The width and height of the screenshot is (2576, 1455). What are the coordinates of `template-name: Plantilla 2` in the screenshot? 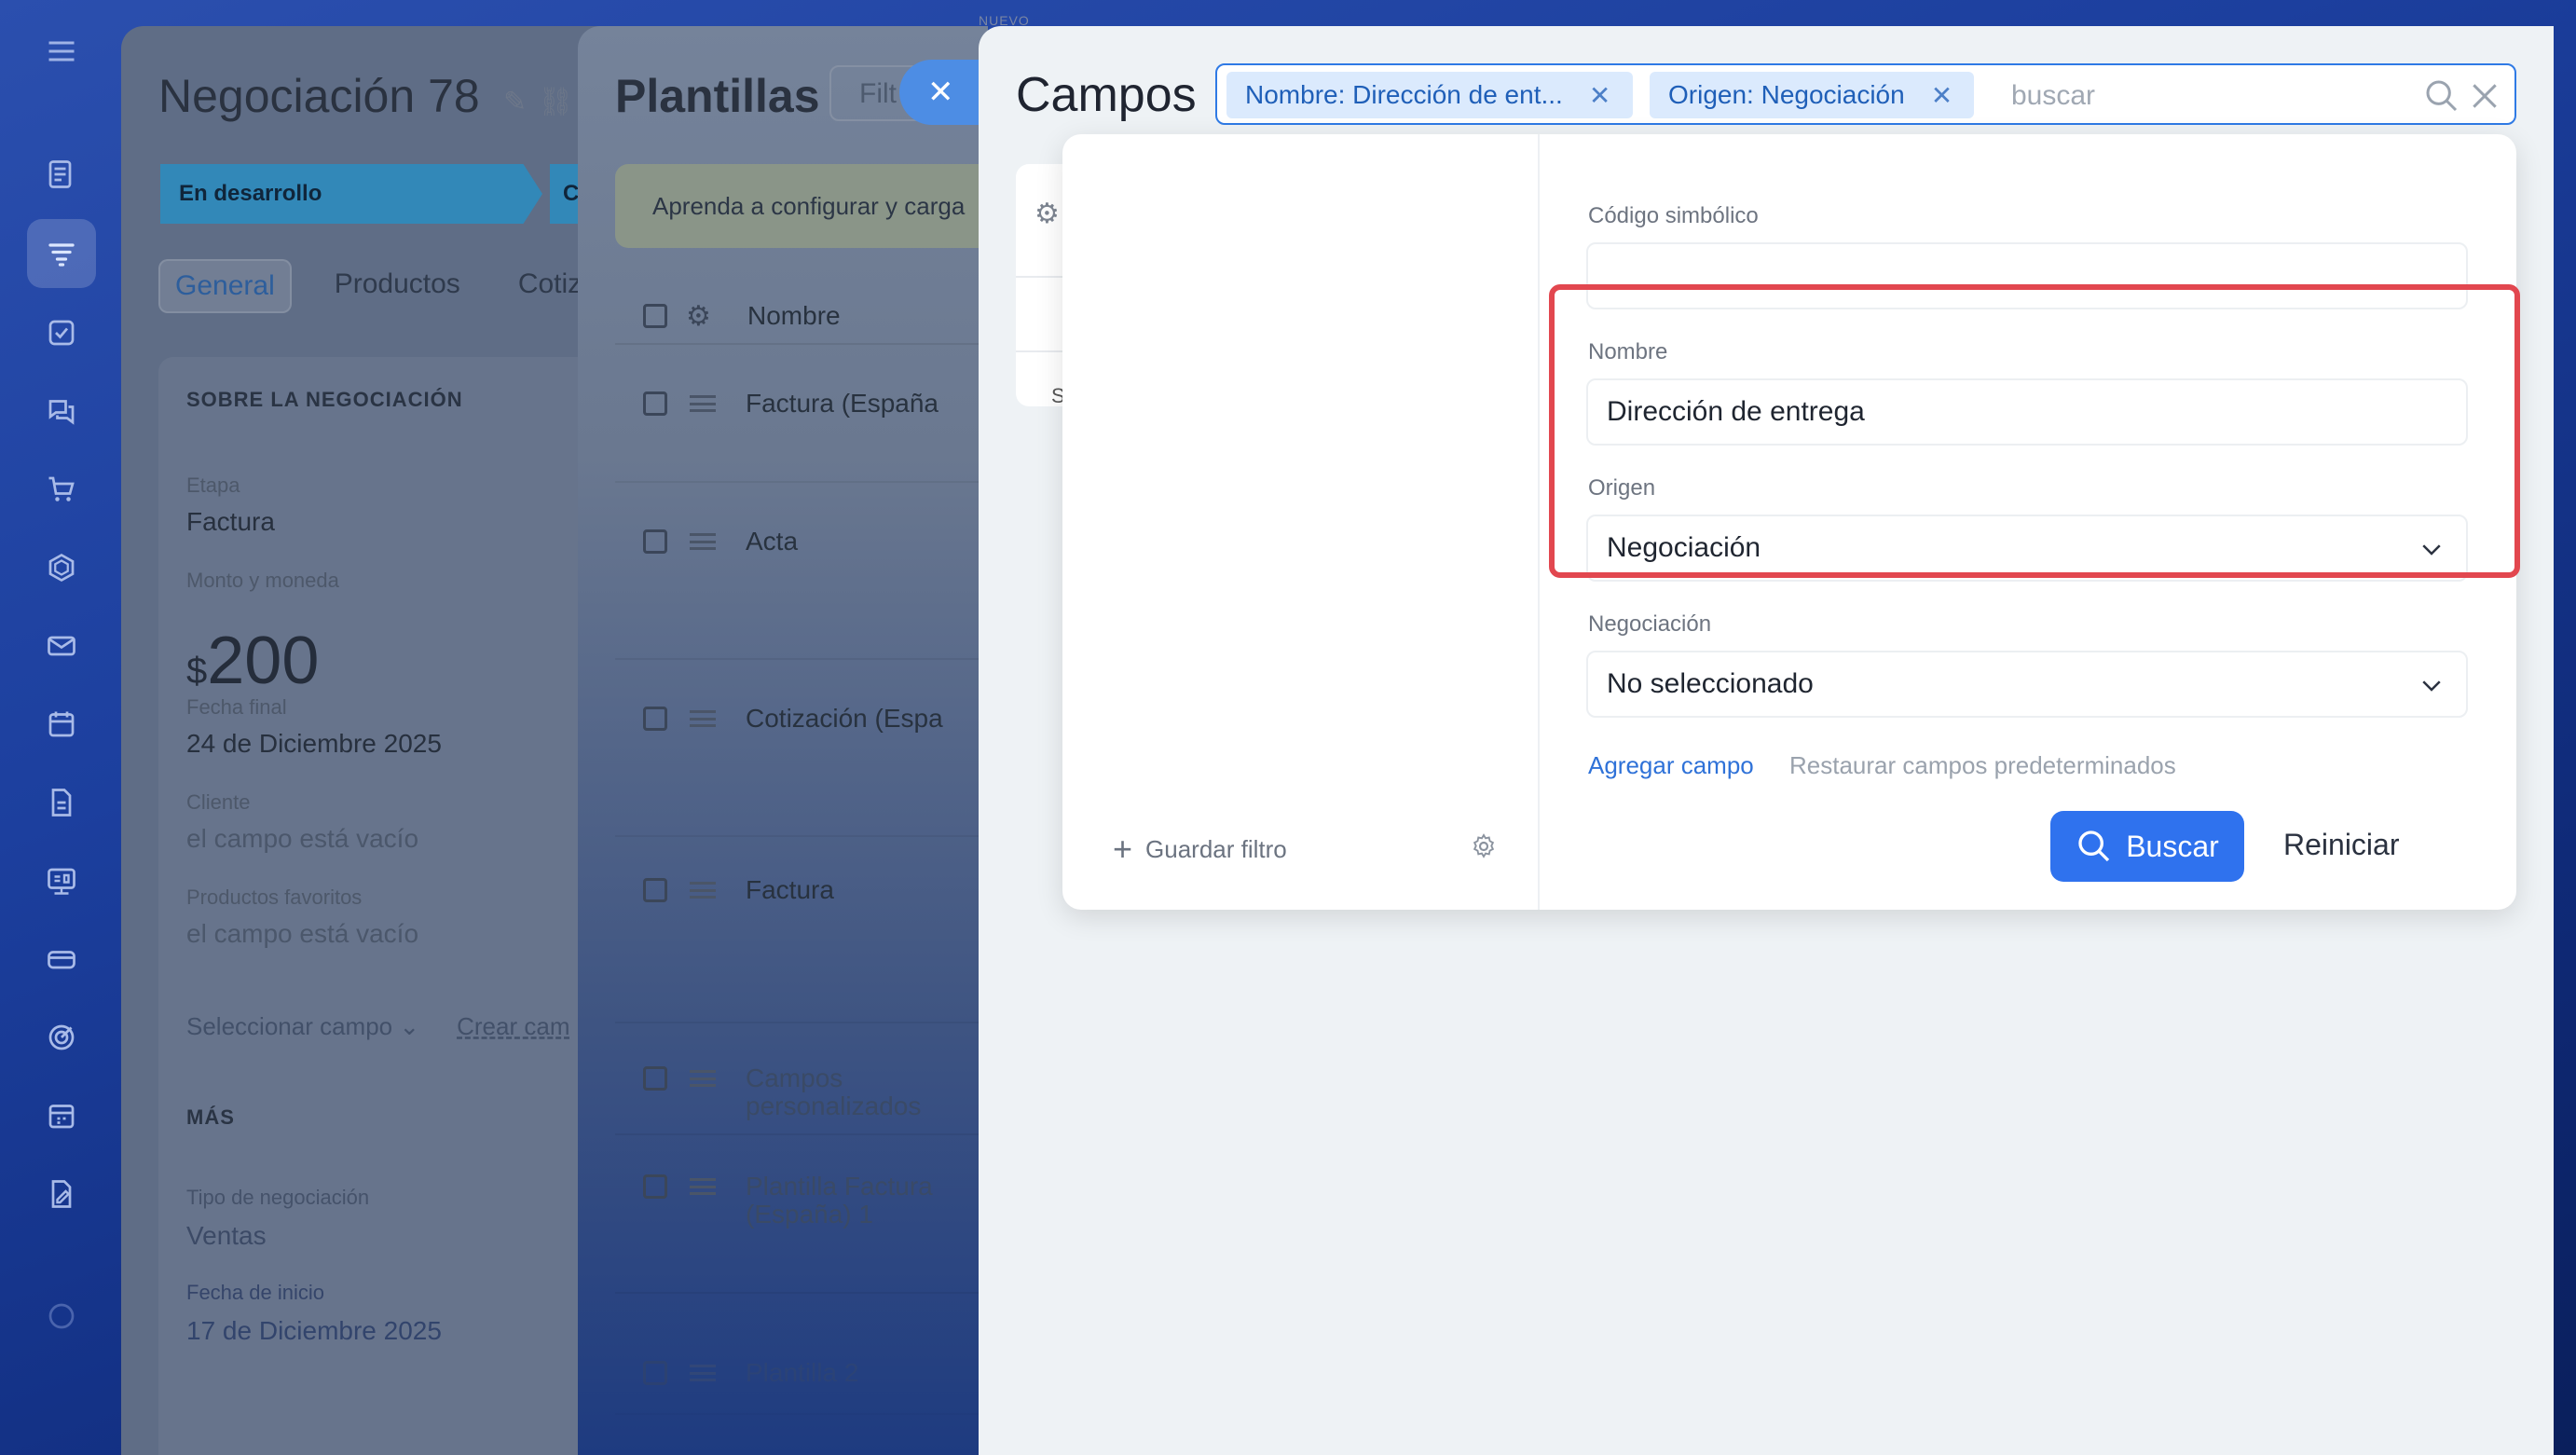 It's located at (802, 1373).